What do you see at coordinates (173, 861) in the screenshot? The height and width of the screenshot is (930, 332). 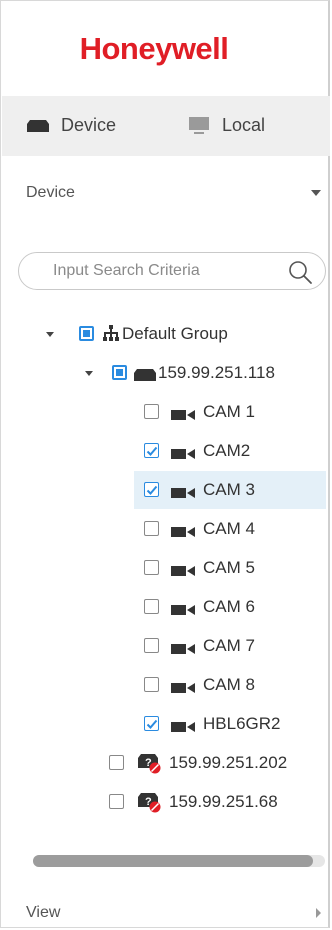 I see `scrollbar-thumb` at bounding box center [173, 861].